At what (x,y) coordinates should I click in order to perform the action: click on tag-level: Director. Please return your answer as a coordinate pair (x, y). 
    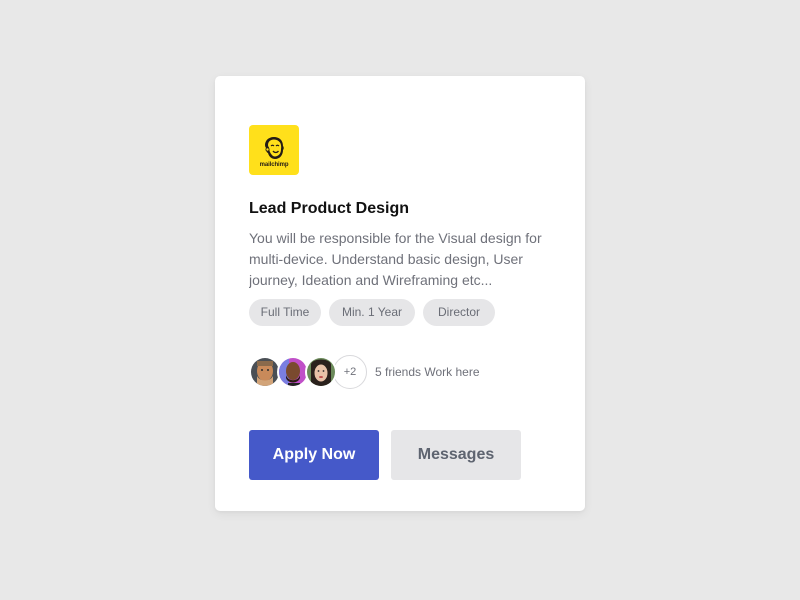
    Looking at the image, I should click on (459, 312).